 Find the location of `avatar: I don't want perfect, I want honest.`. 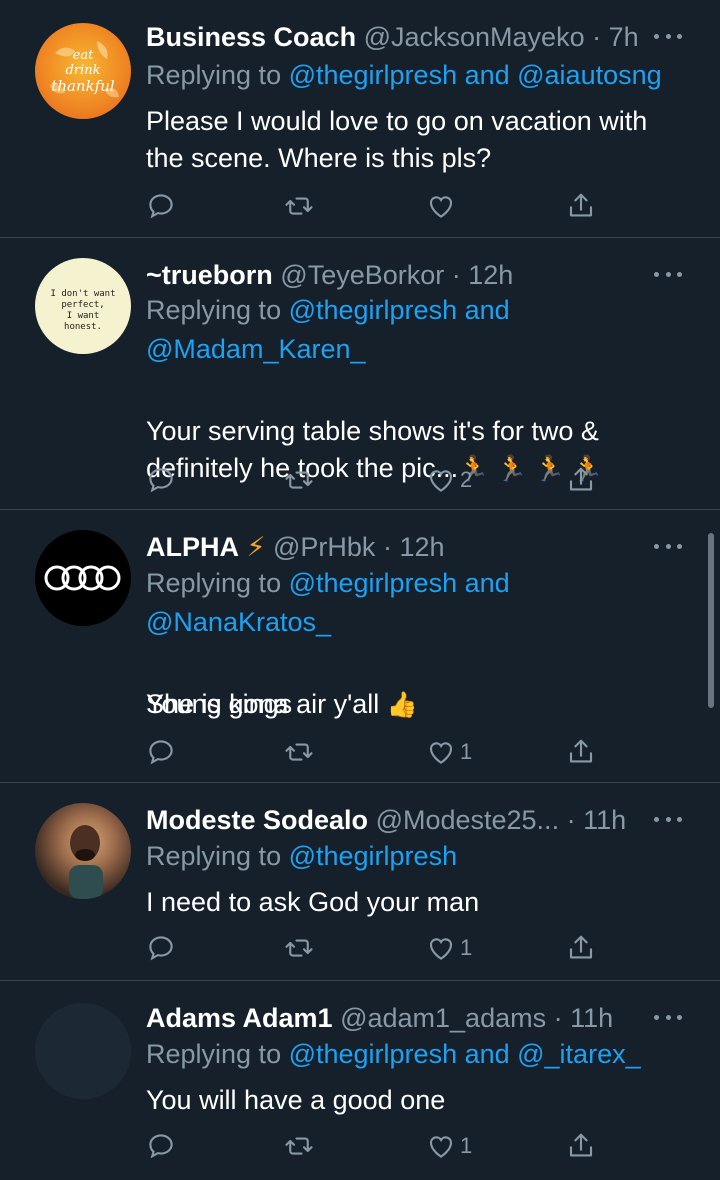

avatar: I don't want perfect, I want honest. is located at coordinates (83, 306).